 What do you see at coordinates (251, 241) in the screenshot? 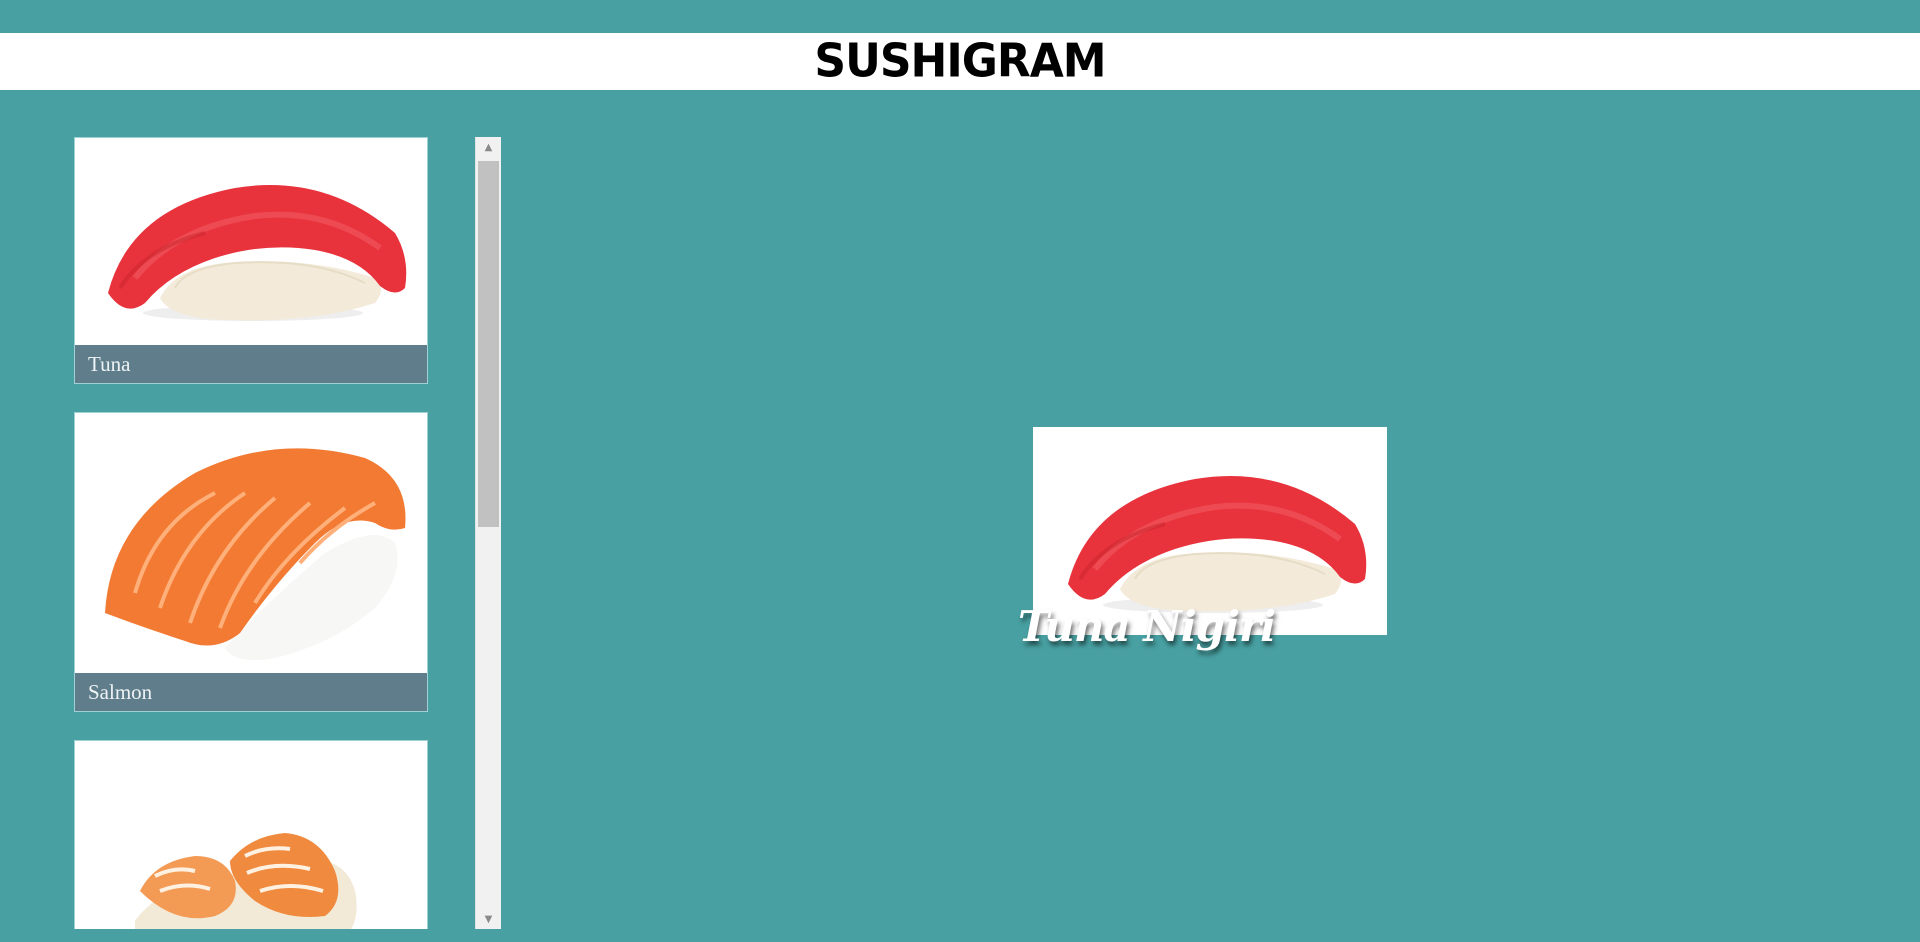
I see `tuna-nigiri-image` at bounding box center [251, 241].